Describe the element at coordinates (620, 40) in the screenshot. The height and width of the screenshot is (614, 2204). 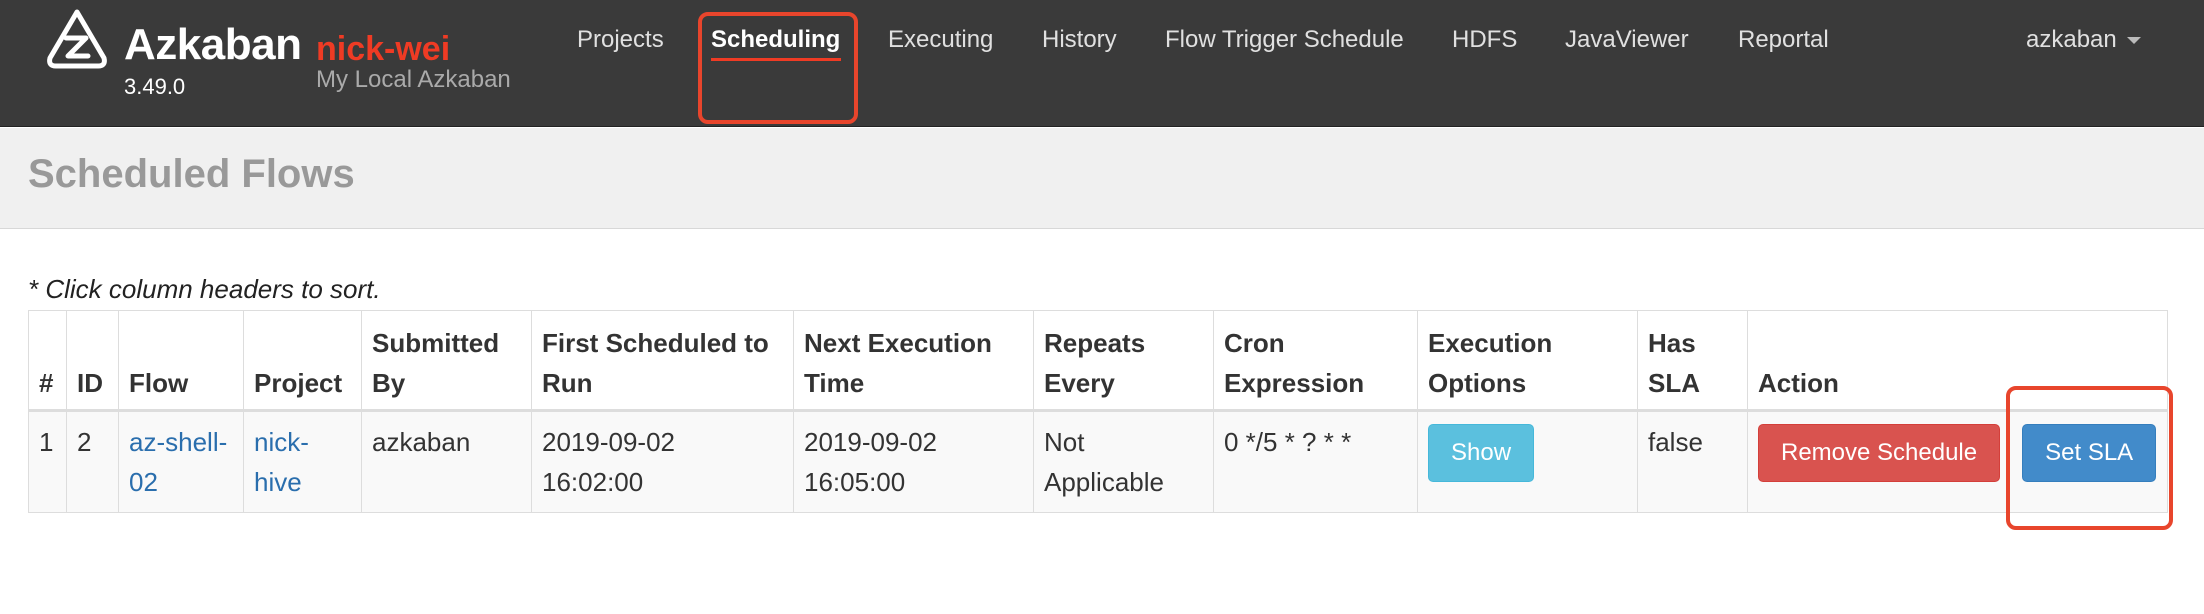
I see `nav-projects: Projects` at that location.